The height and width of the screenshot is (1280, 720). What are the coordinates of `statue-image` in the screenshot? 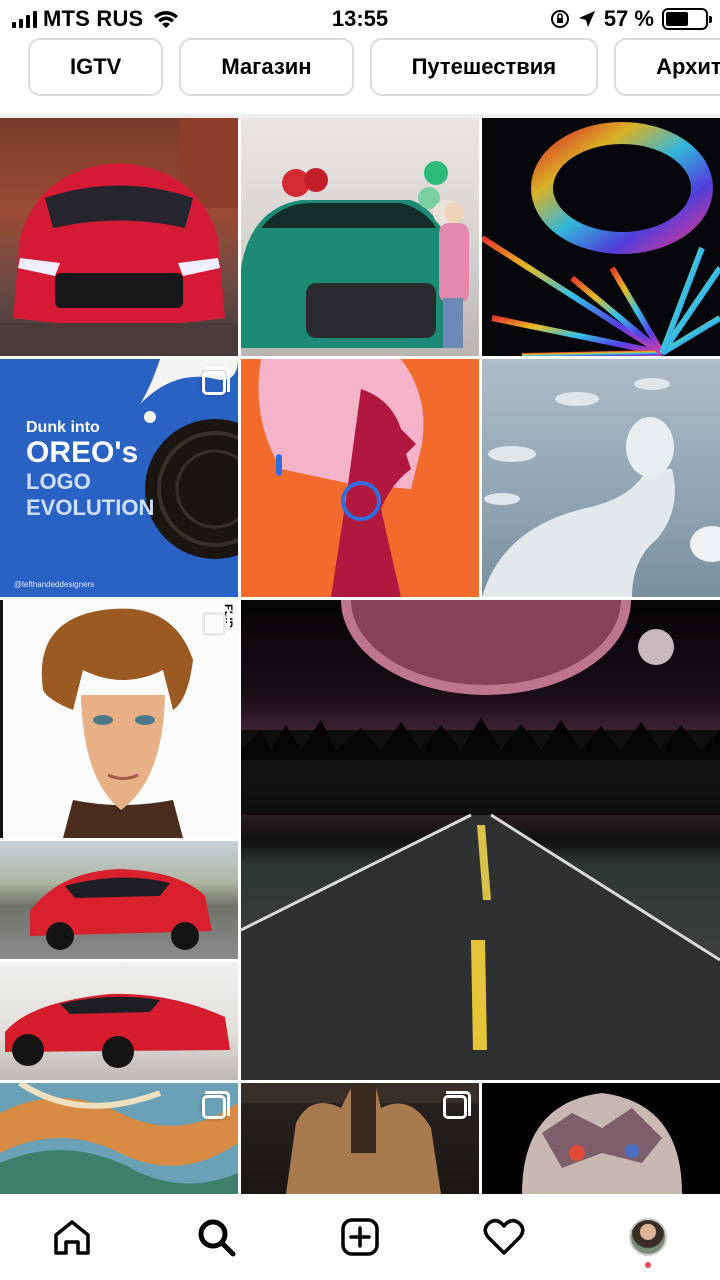 It's located at (601, 487).